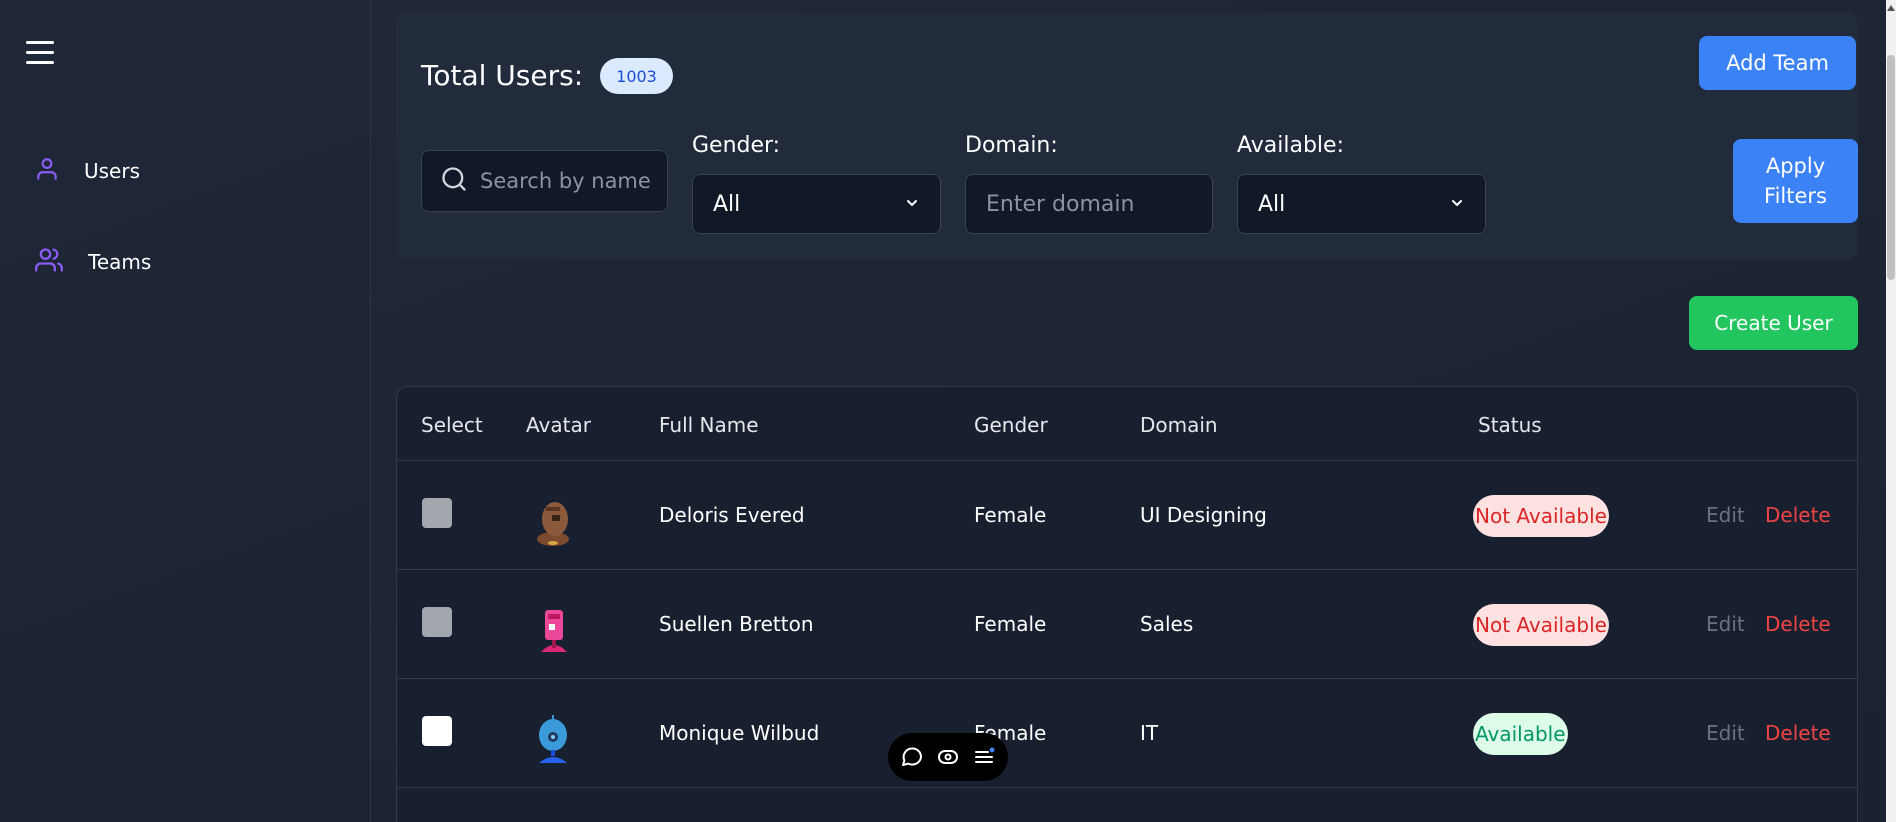 This screenshot has height=822, width=1896. What do you see at coordinates (727, 204) in the screenshot?
I see `gender-select-value: All` at bounding box center [727, 204].